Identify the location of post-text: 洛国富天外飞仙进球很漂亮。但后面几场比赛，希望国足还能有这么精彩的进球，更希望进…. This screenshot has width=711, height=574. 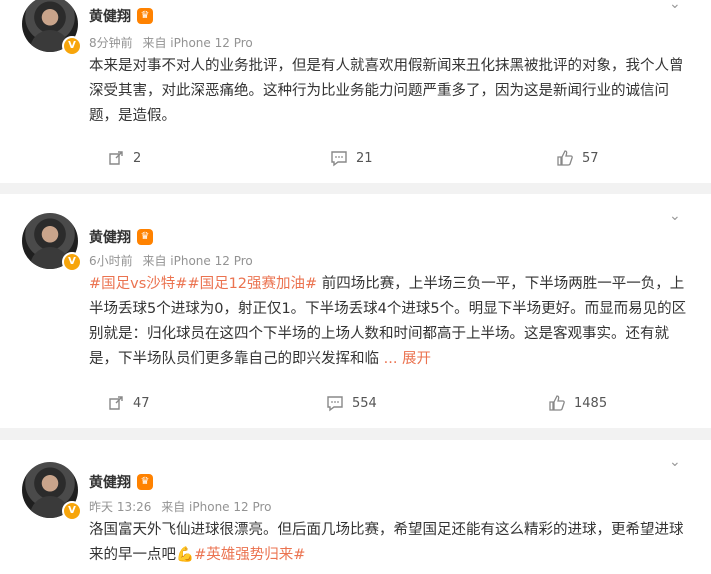
(389, 543).